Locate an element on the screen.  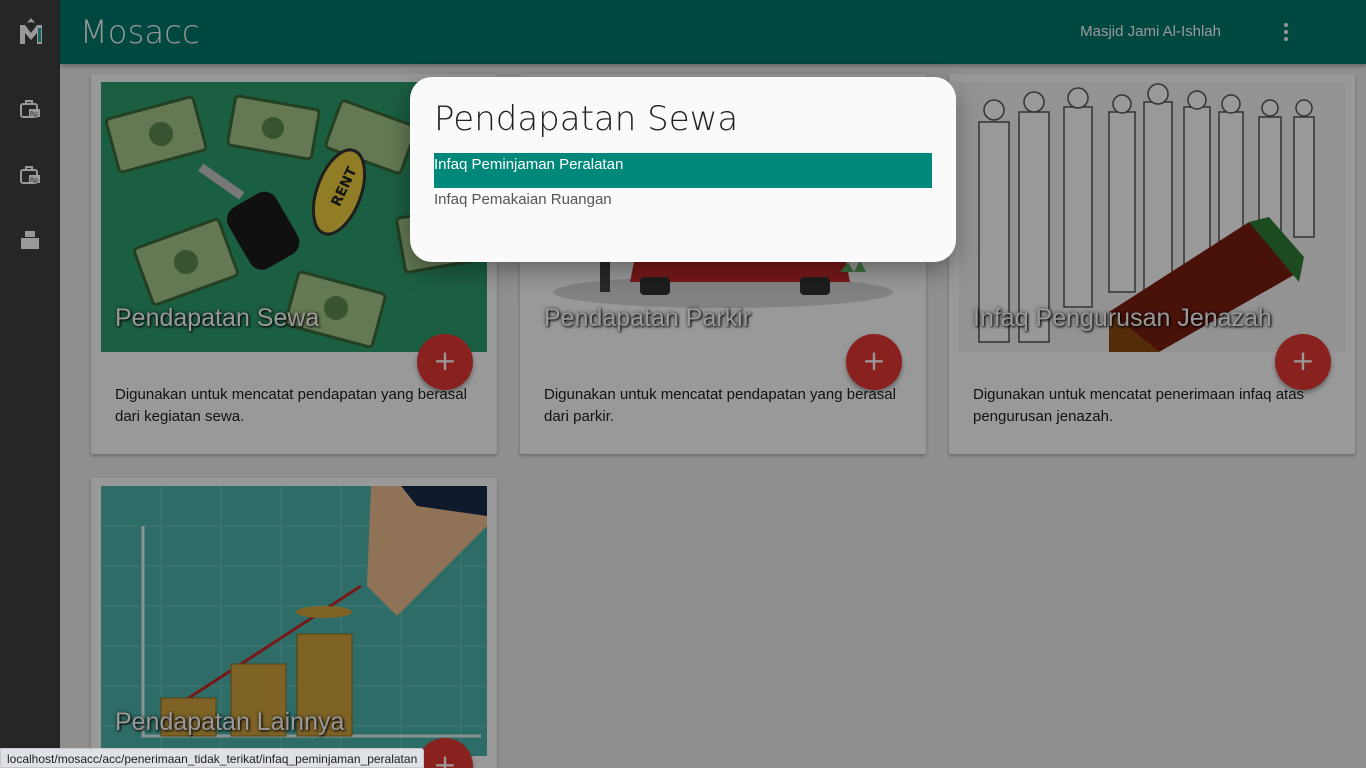
option-infaq-peminjaman-peralatan: Infaq Peminjaman Peralatan is located at coordinates (683, 170).